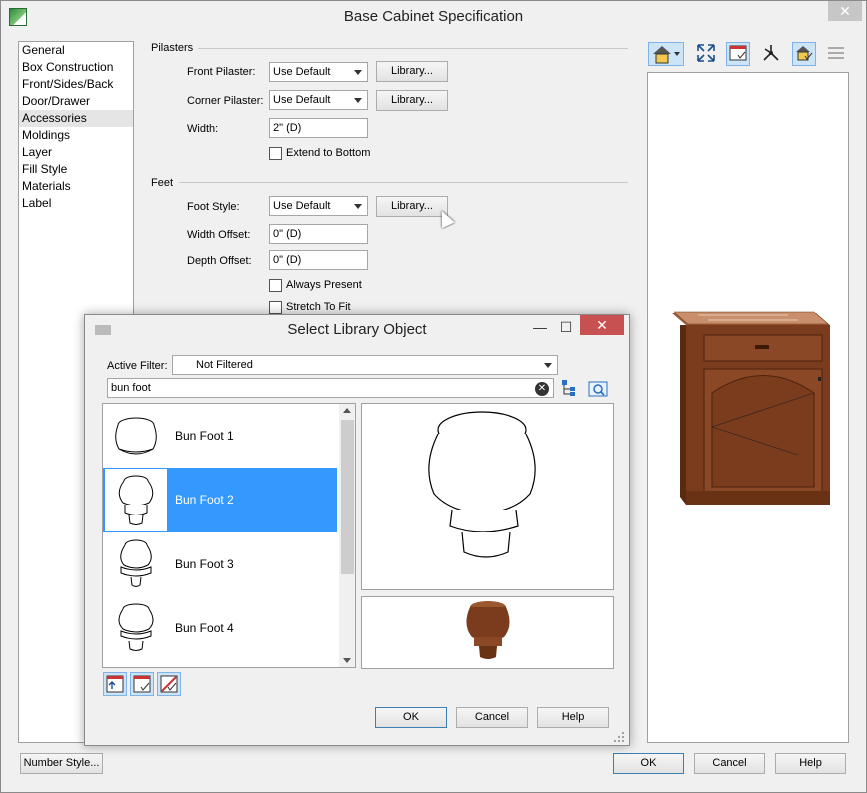 This screenshot has width=867, height=793. Describe the element at coordinates (318, 234) in the screenshot. I see `width-offset-input: 0" (D)` at that location.